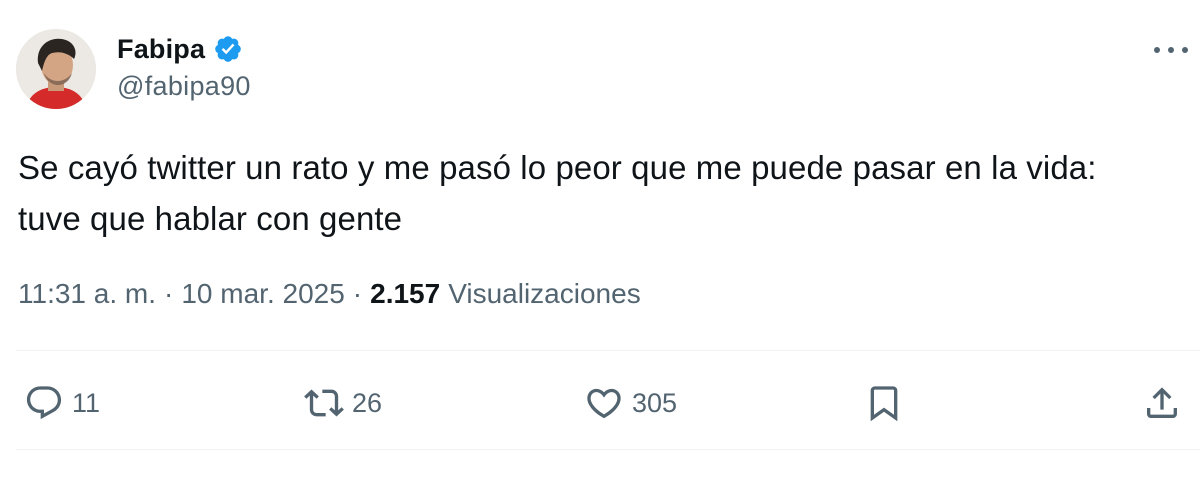 The image size is (1200, 482). I want to click on heart-icon, so click(604, 403).